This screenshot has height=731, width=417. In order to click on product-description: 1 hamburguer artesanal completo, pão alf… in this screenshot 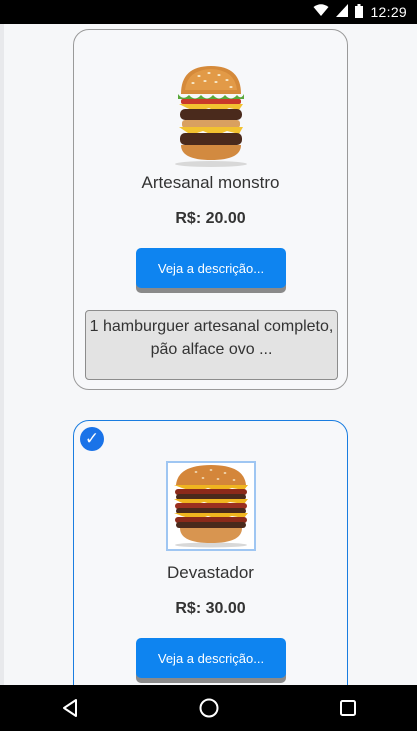, I will do `click(211, 345)`.